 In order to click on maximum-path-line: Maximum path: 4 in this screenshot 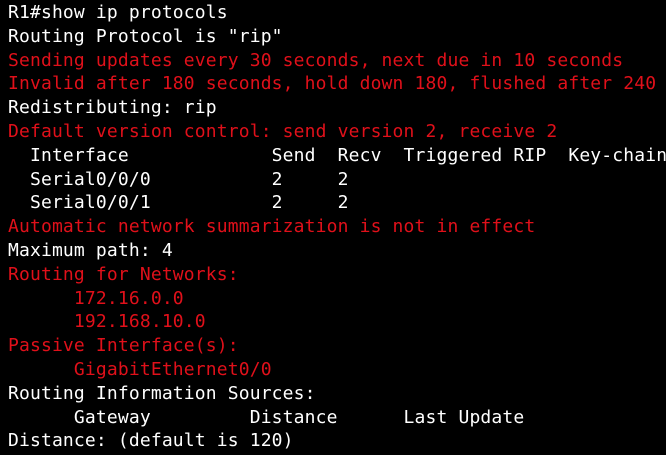, I will do `click(90, 250)`.